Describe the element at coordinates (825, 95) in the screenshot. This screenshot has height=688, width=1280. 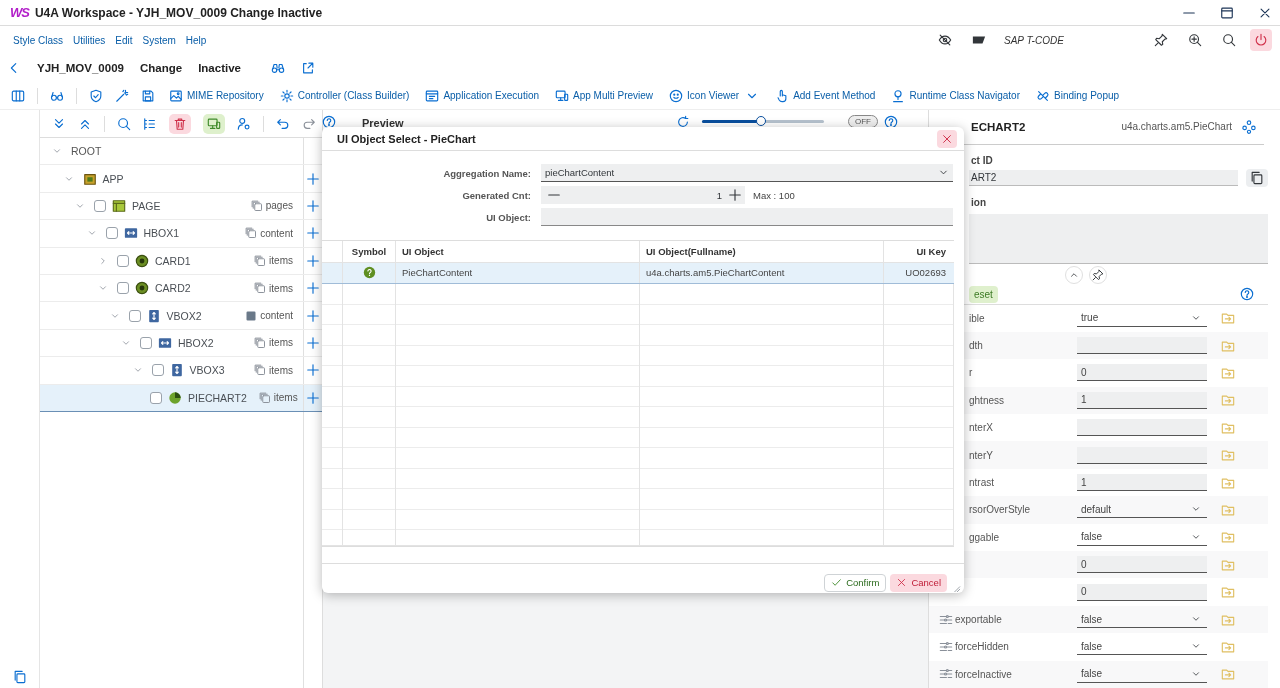
I see `toolbar-button: Add Event Method` at that location.